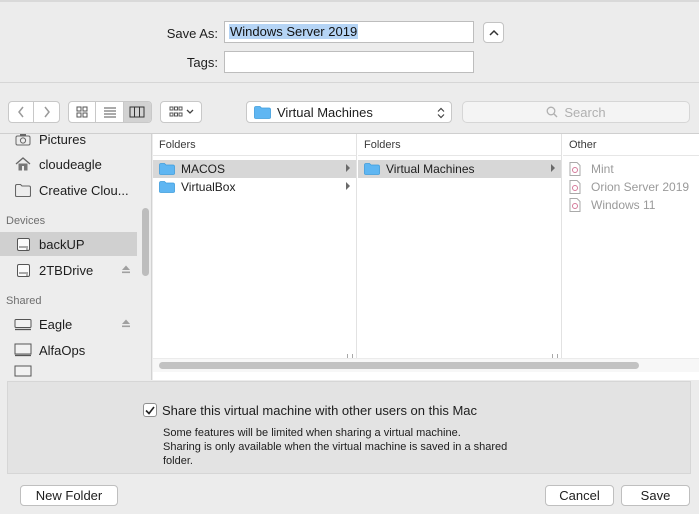 The width and height of the screenshot is (699, 514). I want to click on sidebar-item-backup: backUP, so click(68, 244).